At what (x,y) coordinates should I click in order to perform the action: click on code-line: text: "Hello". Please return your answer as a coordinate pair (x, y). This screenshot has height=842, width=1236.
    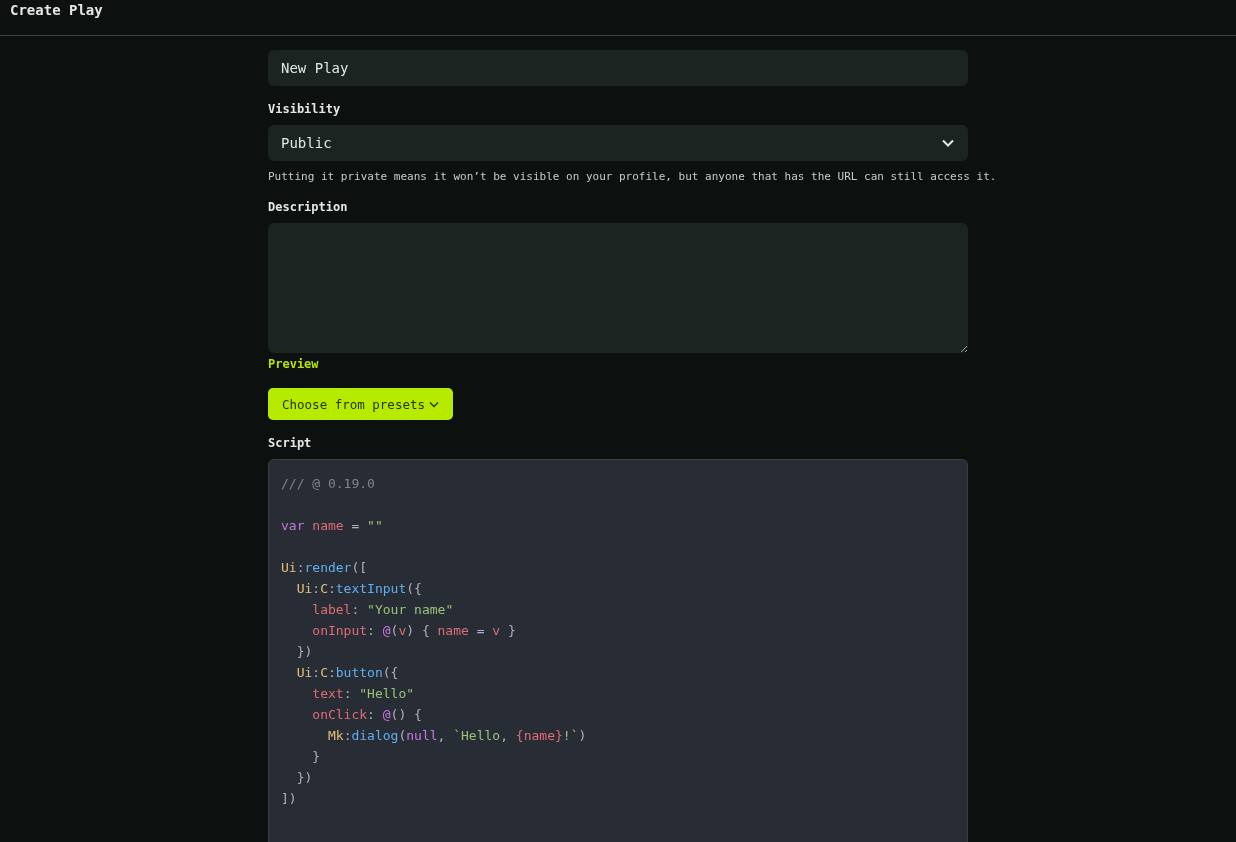
    Looking at the image, I should click on (363, 694).